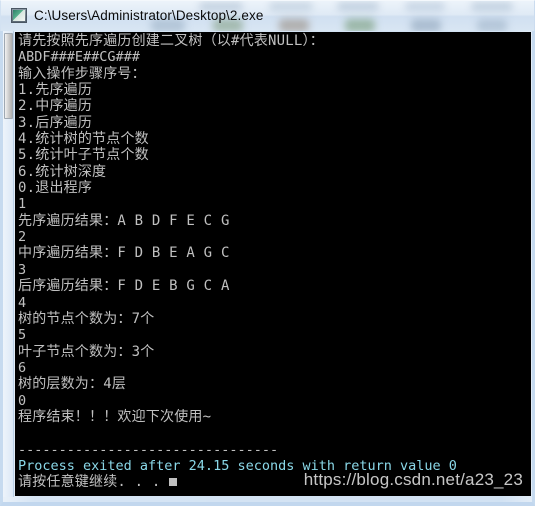  What do you see at coordinates (267, 15) in the screenshot?
I see `window-titlebar: C:\Users\Administrator\Desktop\2.exe` at bounding box center [267, 15].